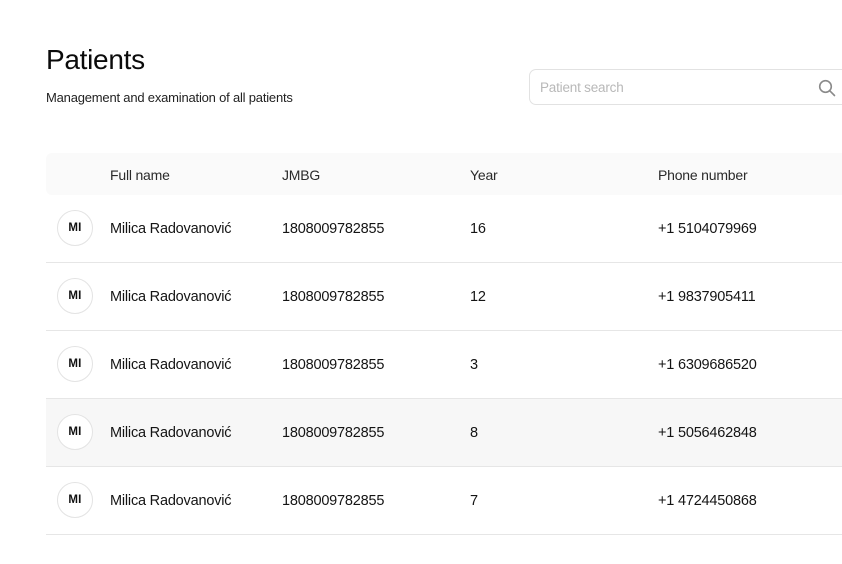  Describe the element at coordinates (707, 433) in the screenshot. I see `patient-phone: +1 5056462848` at that location.